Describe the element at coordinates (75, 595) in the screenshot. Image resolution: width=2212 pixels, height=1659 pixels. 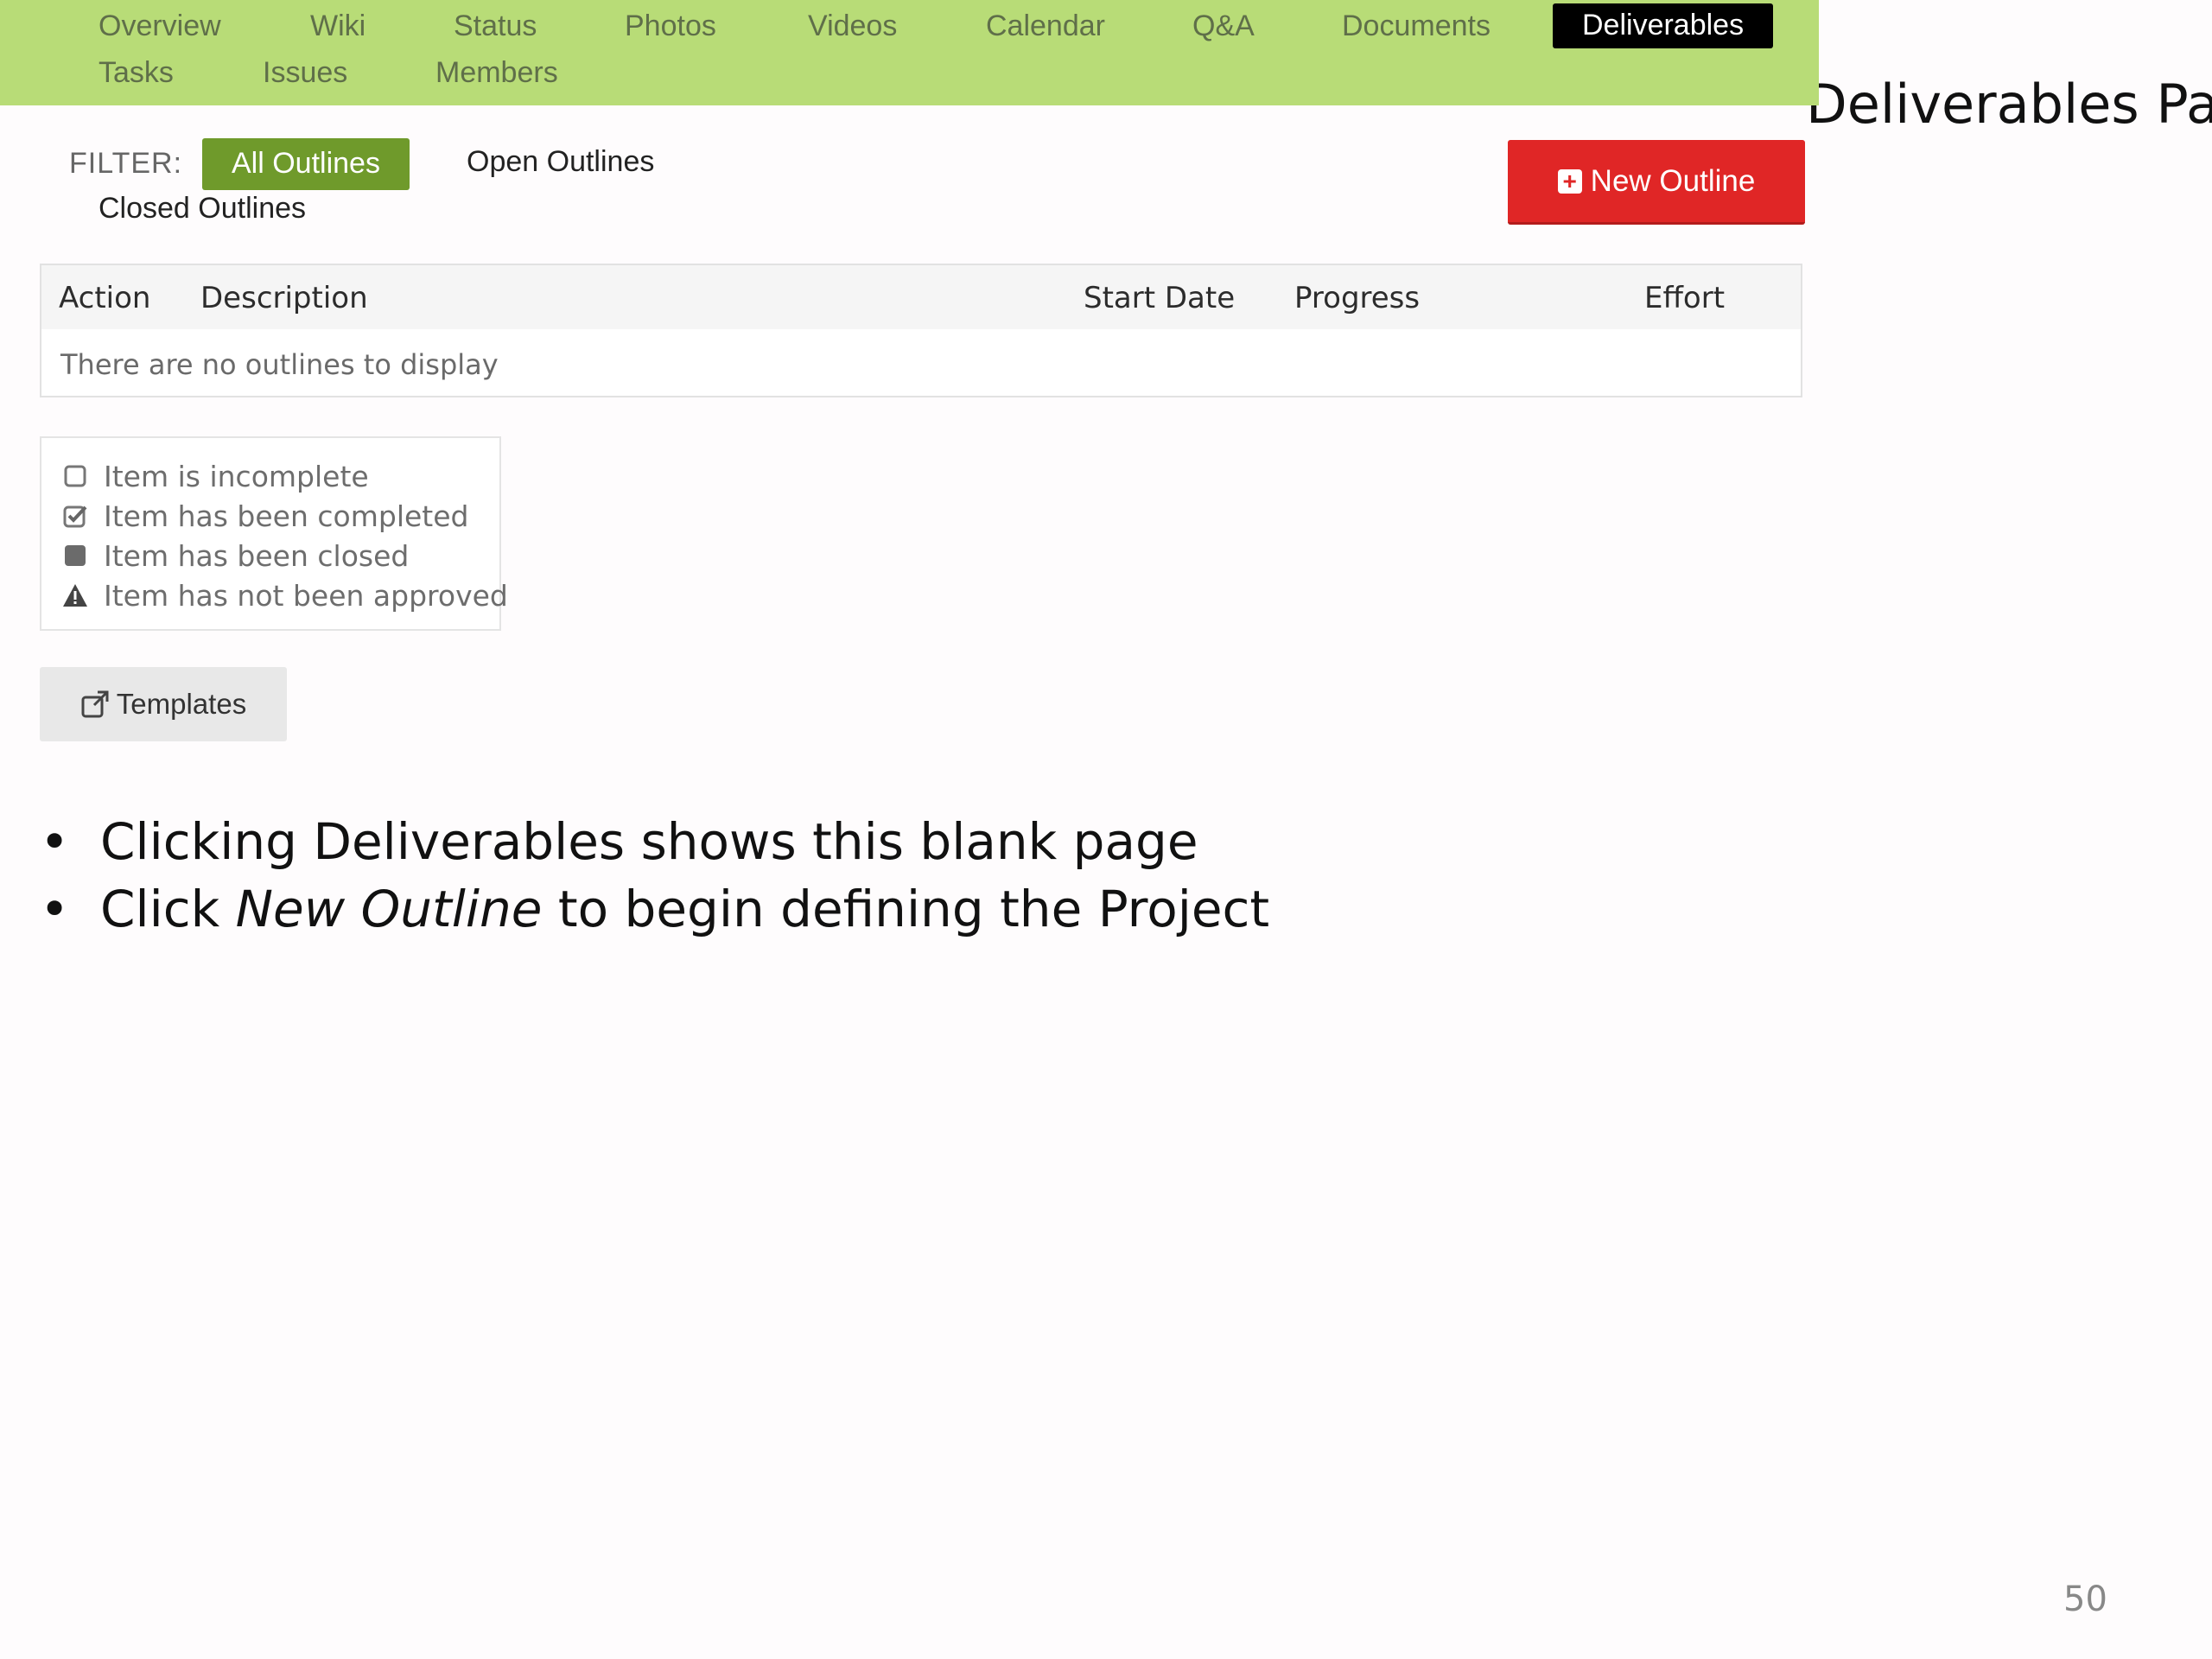
I see `warning-triangle-icon` at that location.